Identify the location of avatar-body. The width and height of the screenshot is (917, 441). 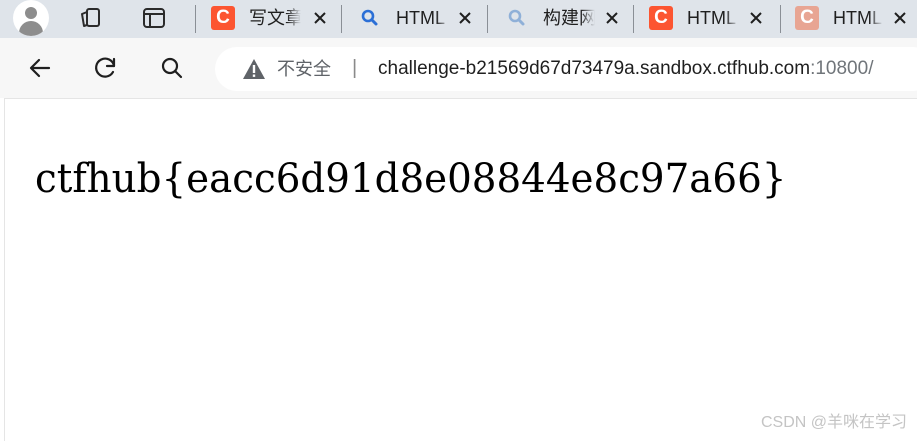
(31, 28).